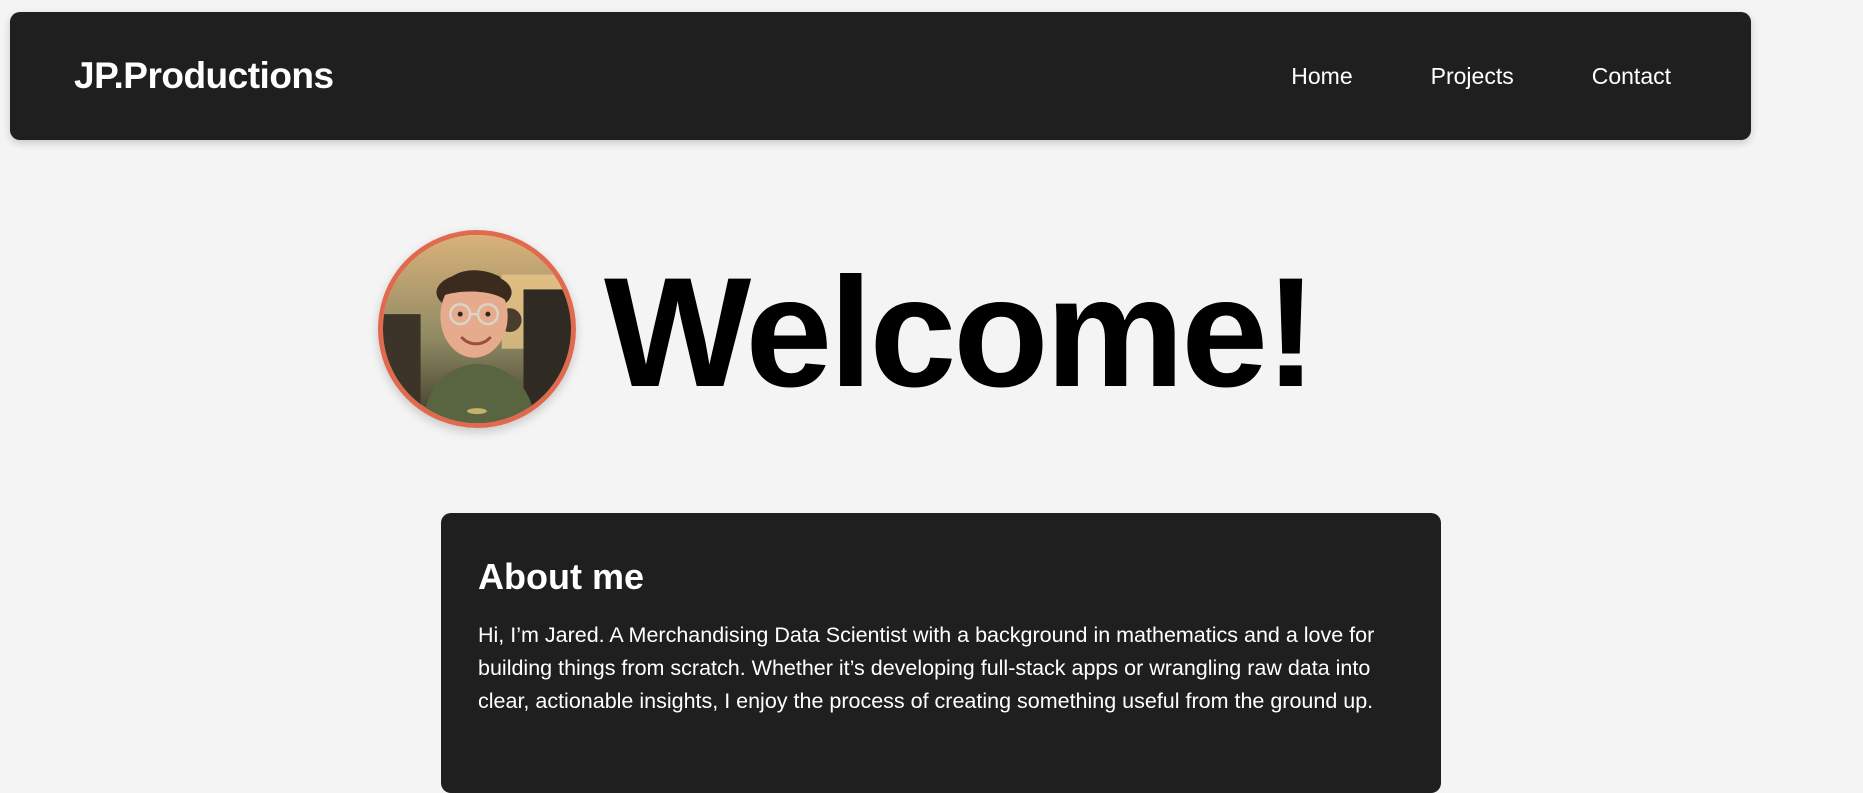 Image resolution: width=1863 pixels, height=793 pixels. What do you see at coordinates (1321, 76) in the screenshot?
I see `nav-link-home: Home` at bounding box center [1321, 76].